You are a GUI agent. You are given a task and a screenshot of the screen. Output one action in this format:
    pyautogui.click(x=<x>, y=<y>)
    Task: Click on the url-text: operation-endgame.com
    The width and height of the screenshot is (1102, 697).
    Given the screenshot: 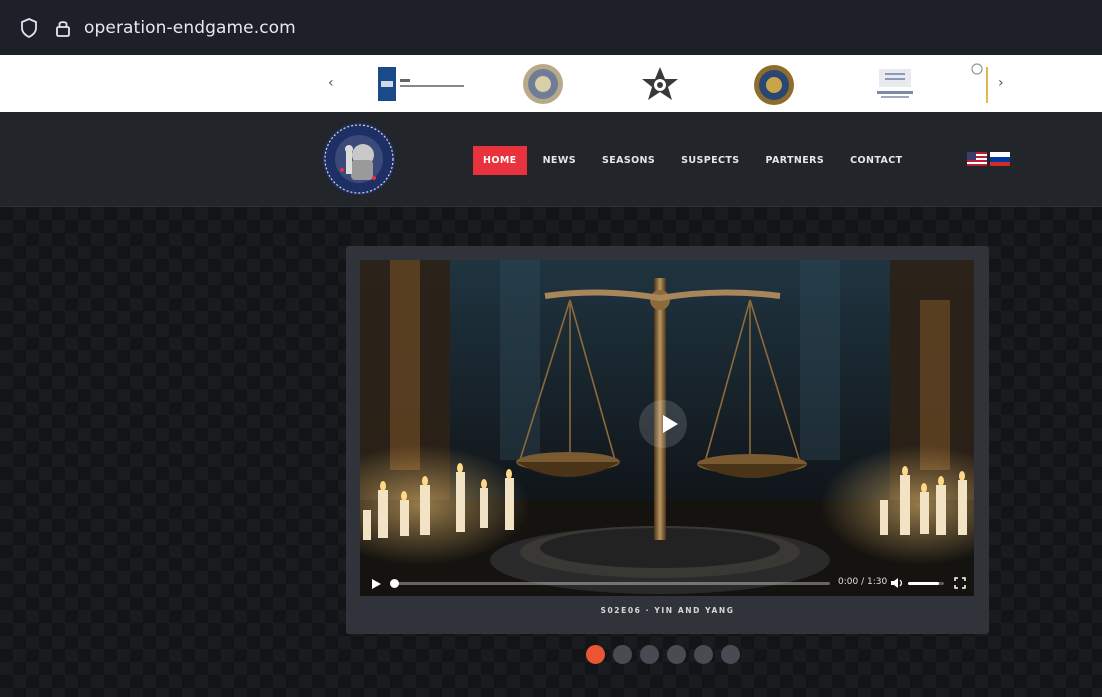 What is the action you would take?
    pyautogui.click(x=190, y=28)
    